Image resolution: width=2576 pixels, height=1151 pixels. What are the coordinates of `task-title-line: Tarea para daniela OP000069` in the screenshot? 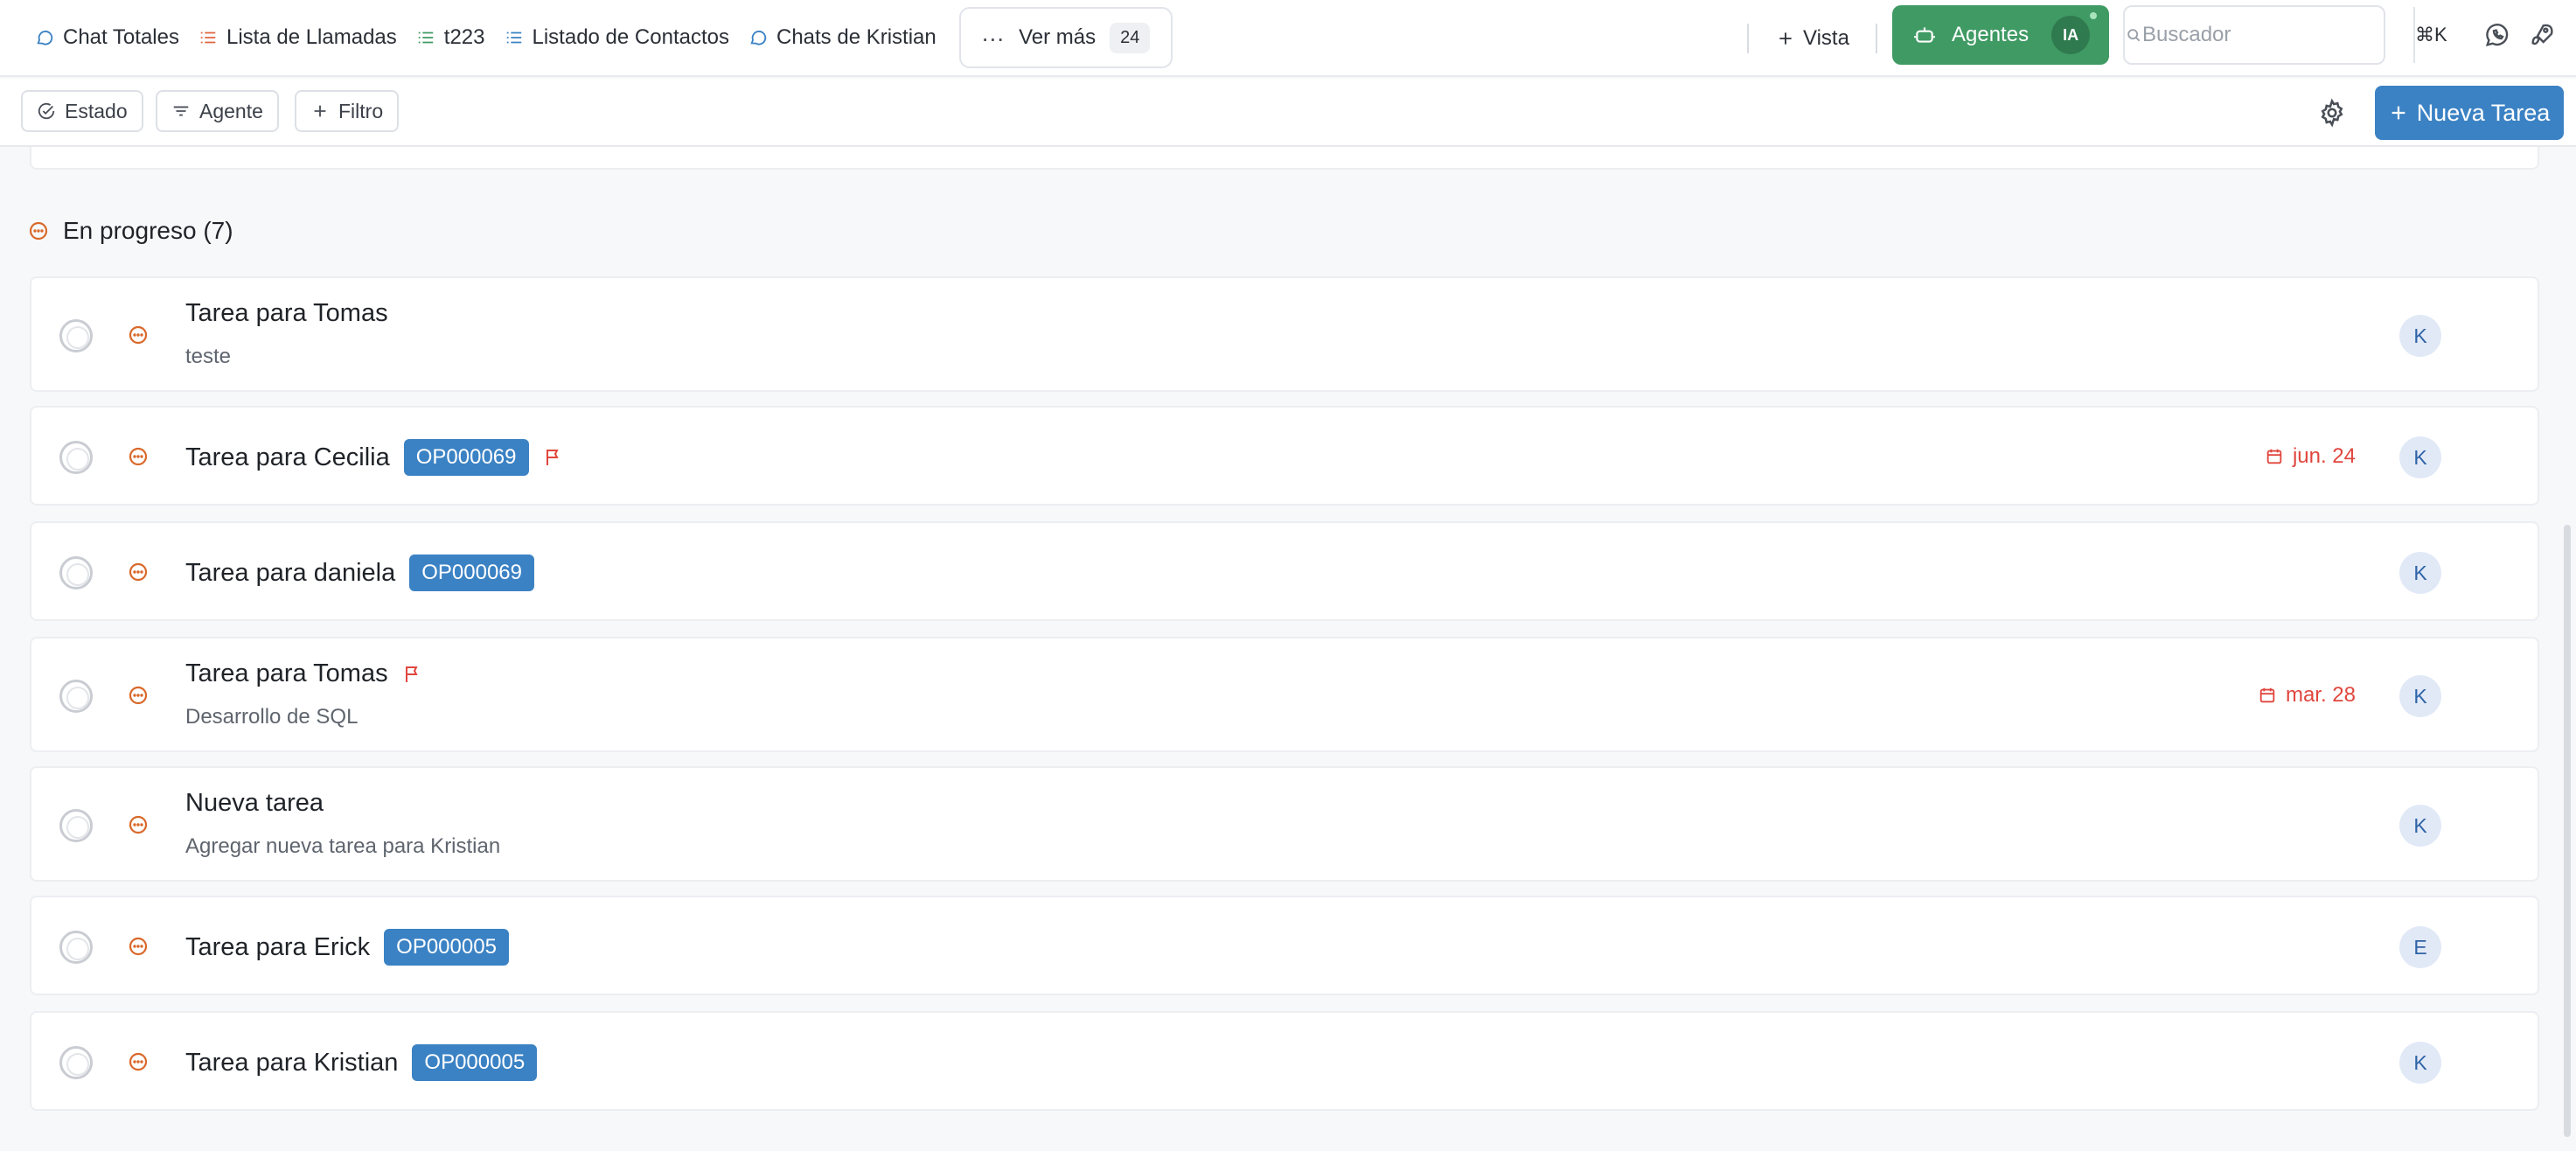 It's located at (359, 573).